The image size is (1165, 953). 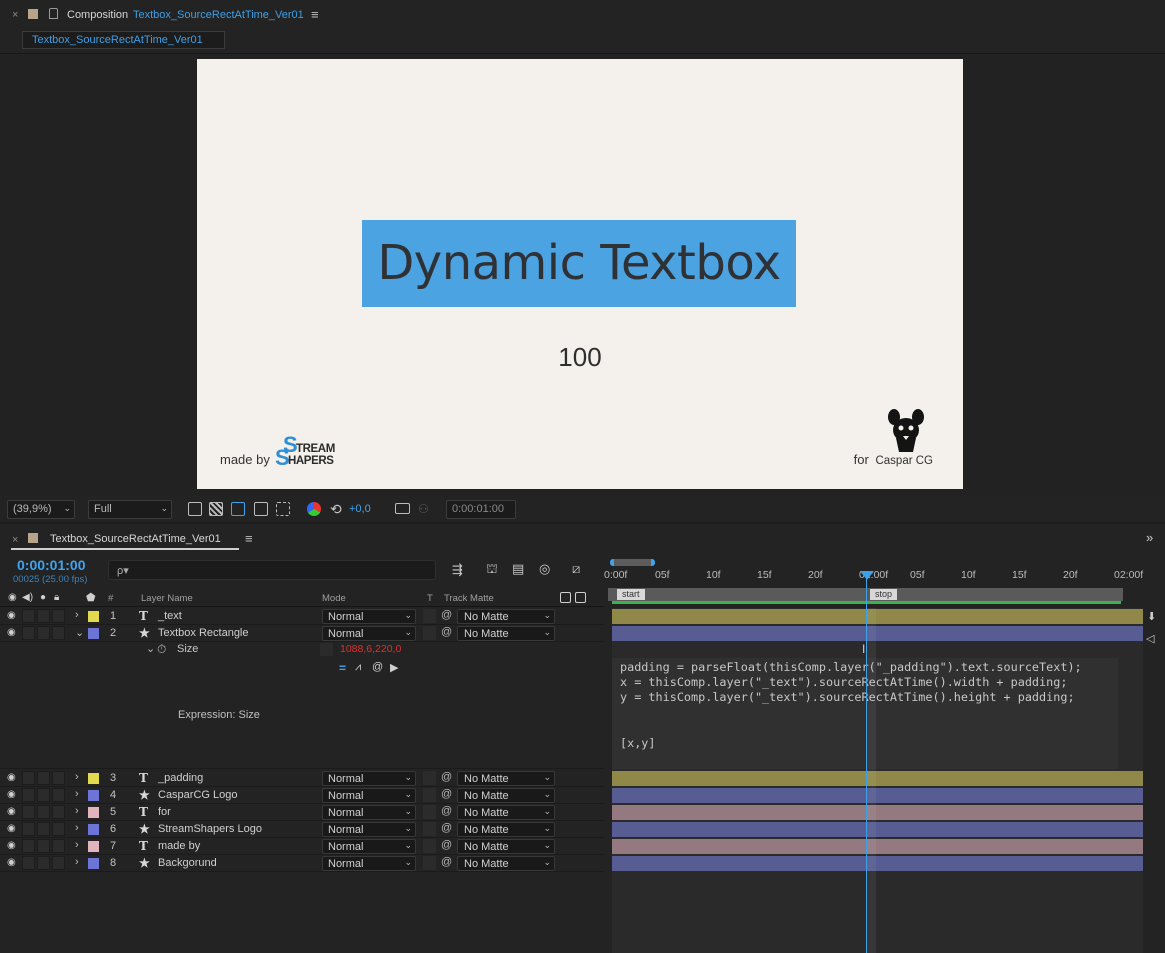 I want to click on layer-name: _text, so click(x=170, y=616).